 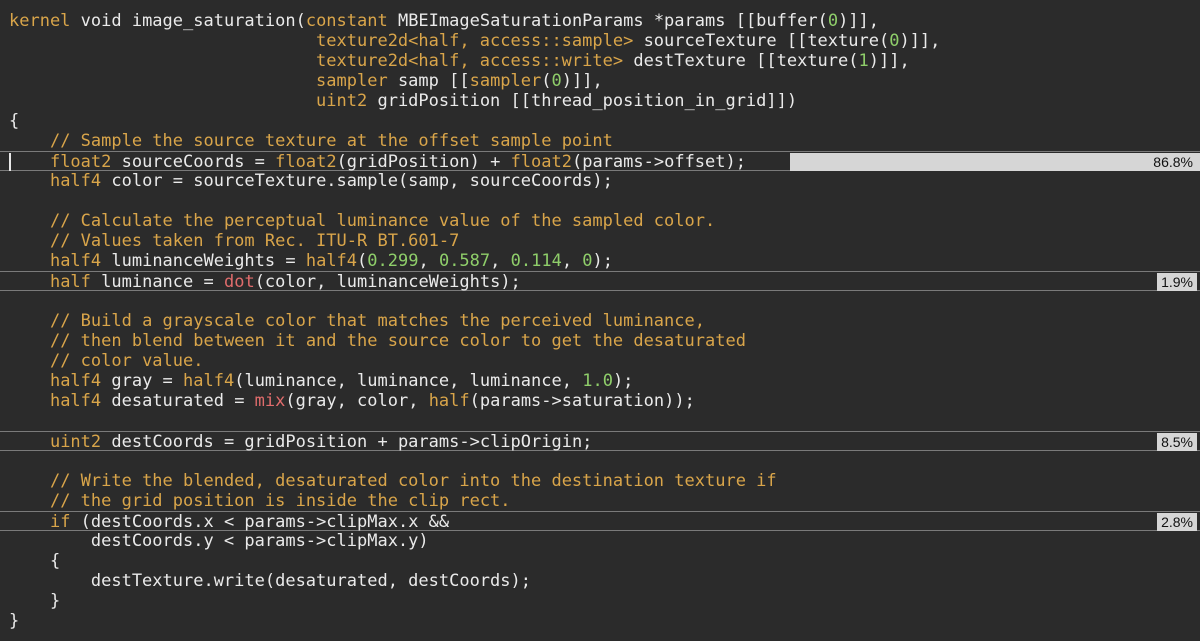 I want to click on code-token-num: 0.299, so click(x=393, y=261).